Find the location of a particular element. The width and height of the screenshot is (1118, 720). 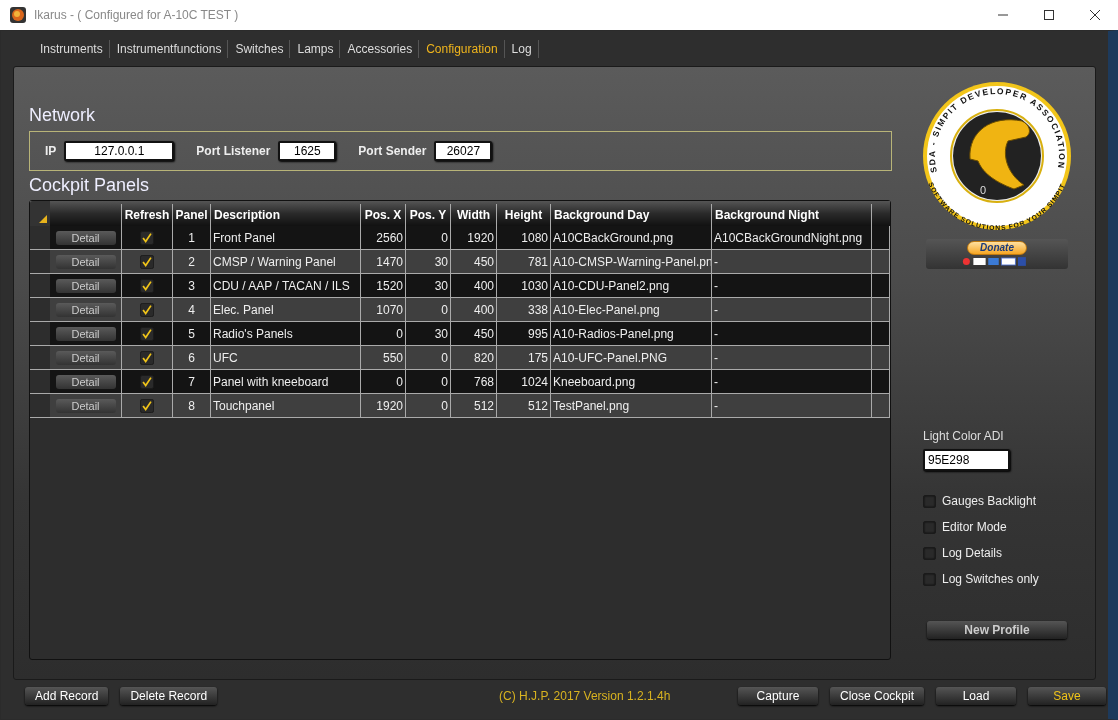

table-cell: 1920 is located at coordinates (383, 405).